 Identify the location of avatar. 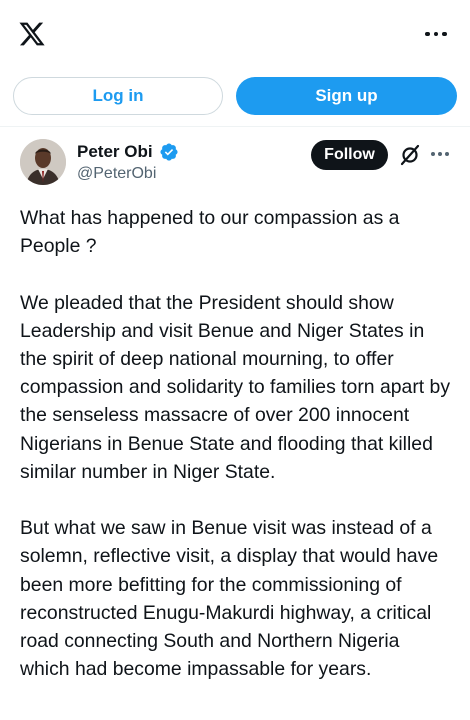
(43, 162).